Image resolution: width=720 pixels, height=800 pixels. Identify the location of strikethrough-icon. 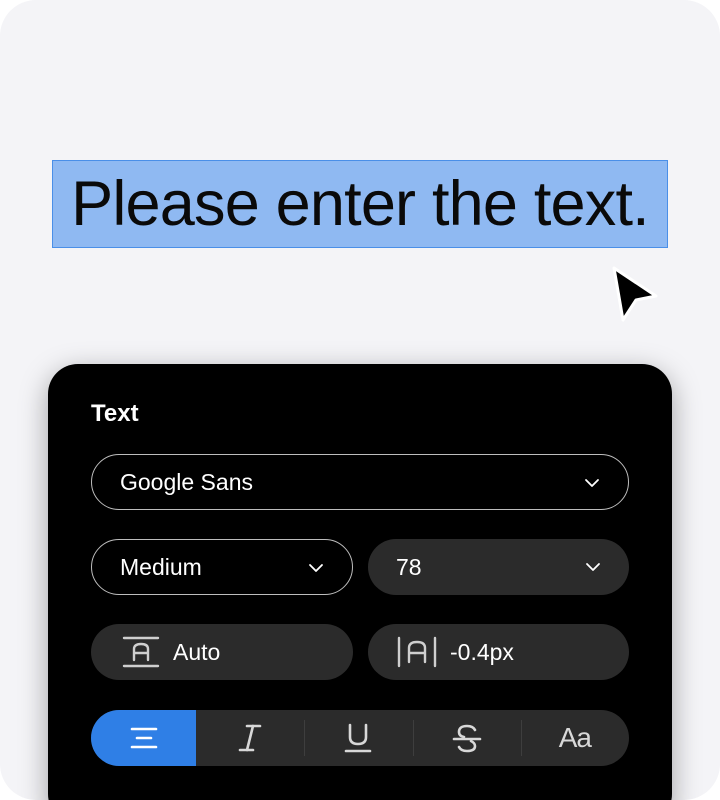
(466, 738).